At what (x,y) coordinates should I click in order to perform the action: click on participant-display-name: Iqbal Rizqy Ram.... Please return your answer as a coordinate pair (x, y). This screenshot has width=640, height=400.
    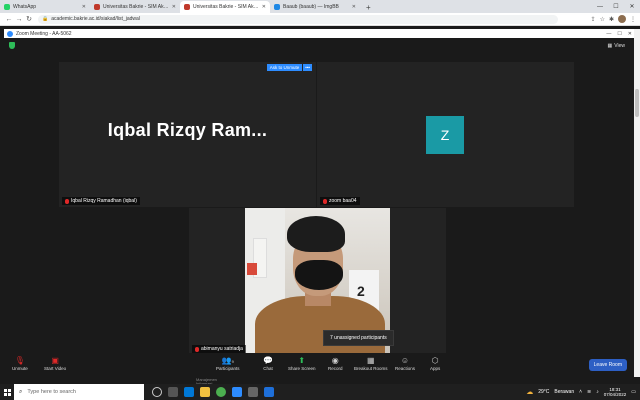
    Looking at the image, I should click on (187, 130).